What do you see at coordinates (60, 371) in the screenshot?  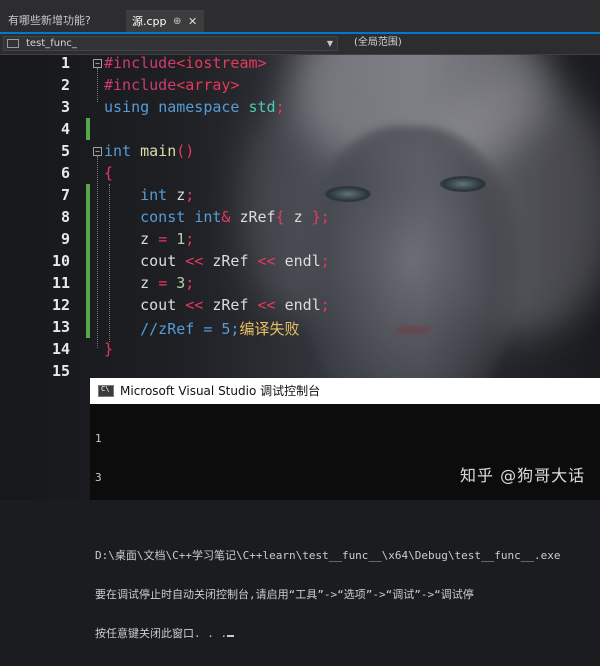 I see `line-number: 15` at bounding box center [60, 371].